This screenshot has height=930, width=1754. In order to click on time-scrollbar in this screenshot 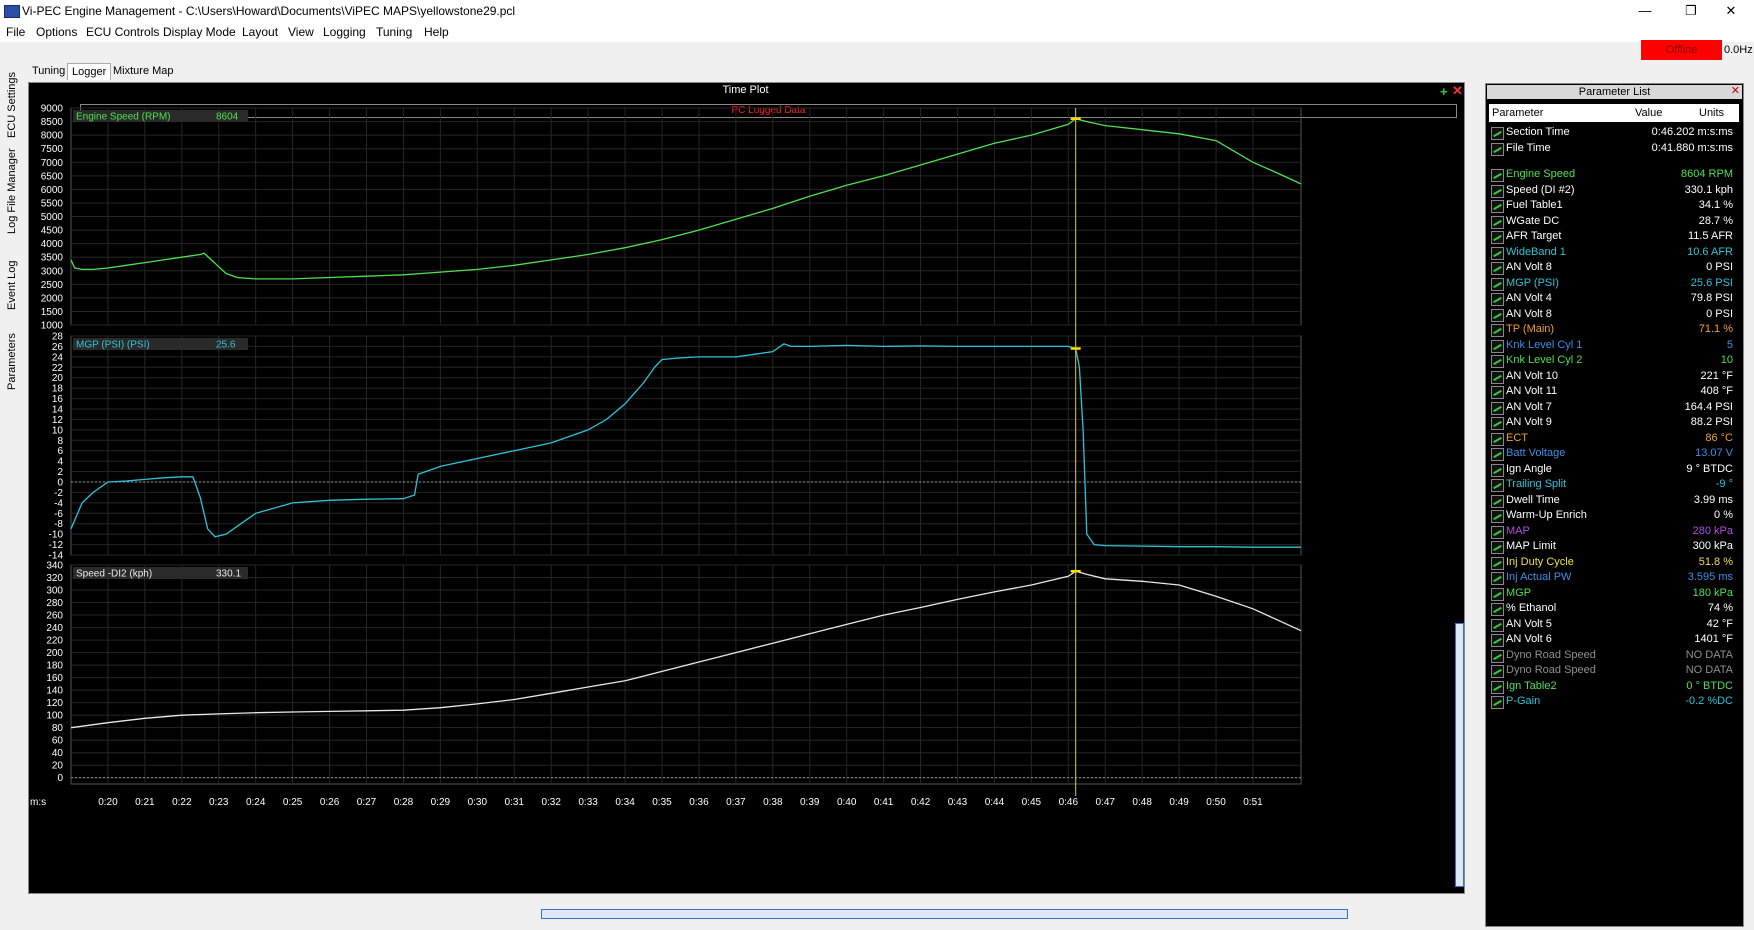, I will do `click(944, 914)`.